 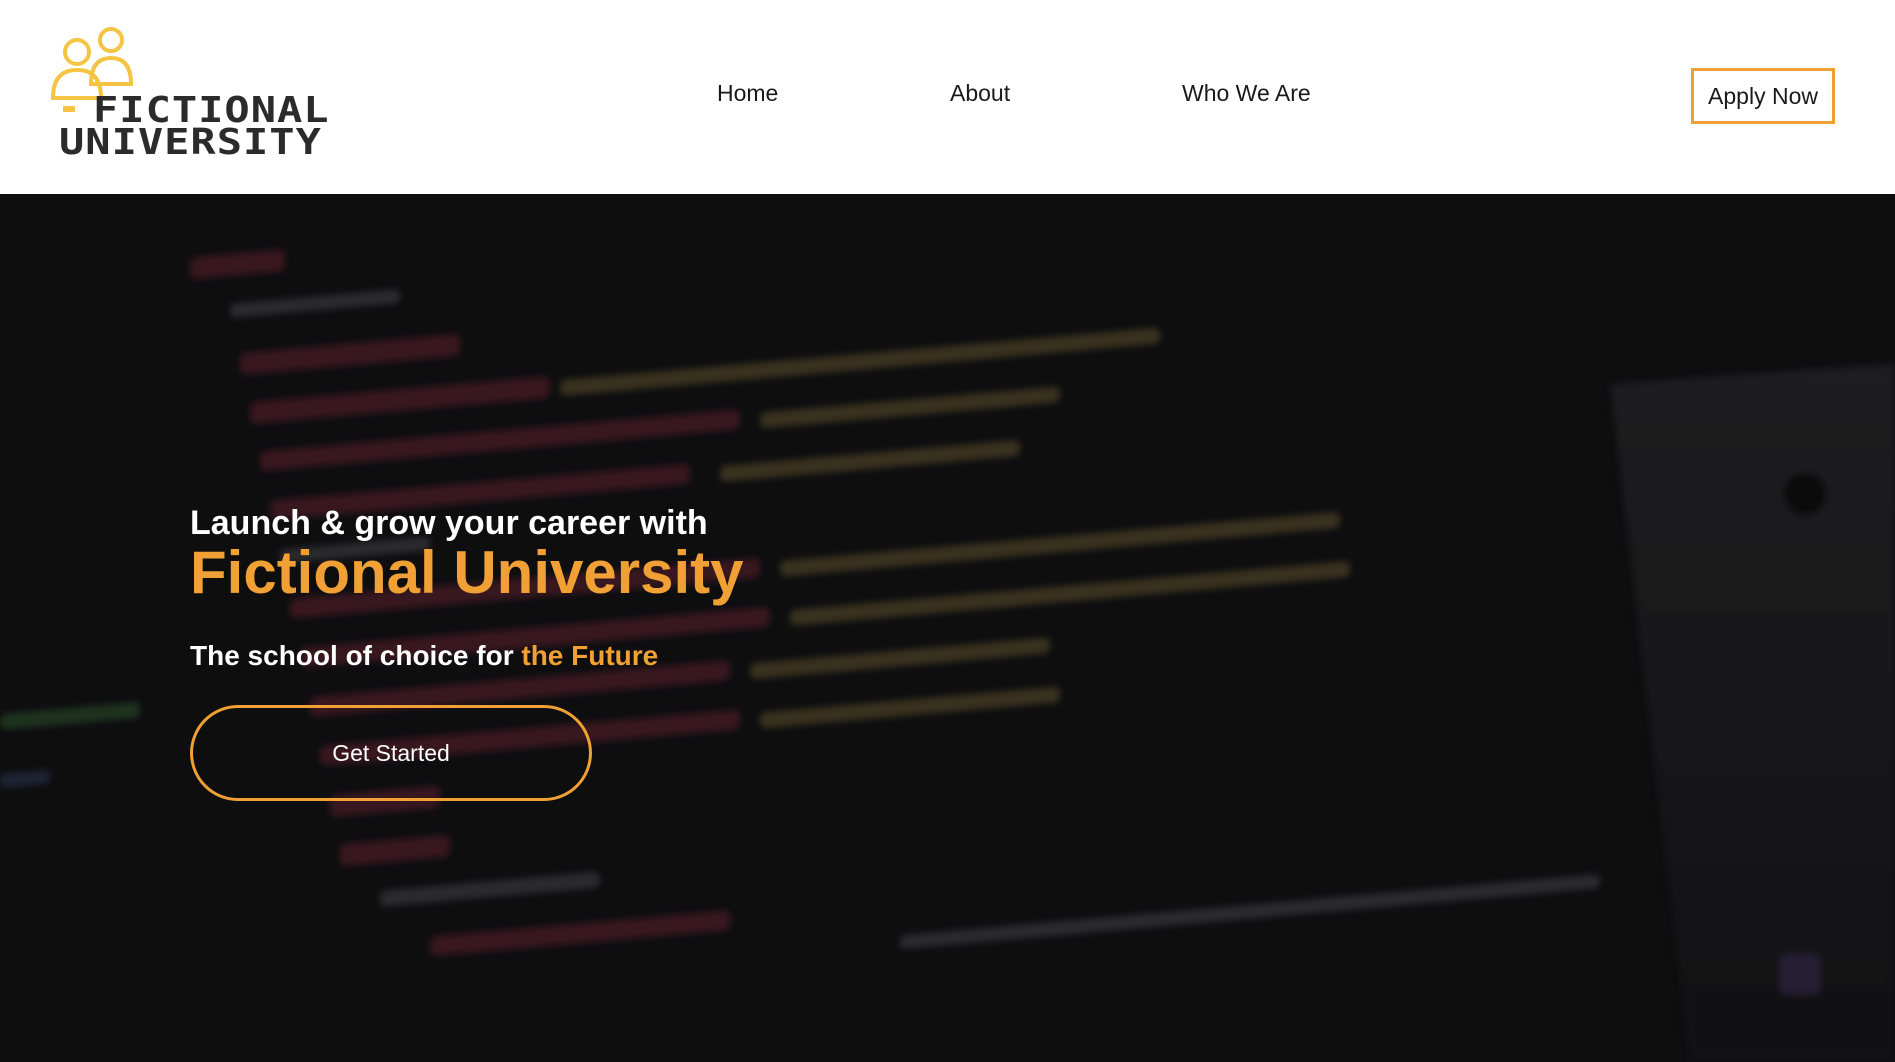 I want to click on apply-now-button: Apply Now, so click(x=1763, y=96).